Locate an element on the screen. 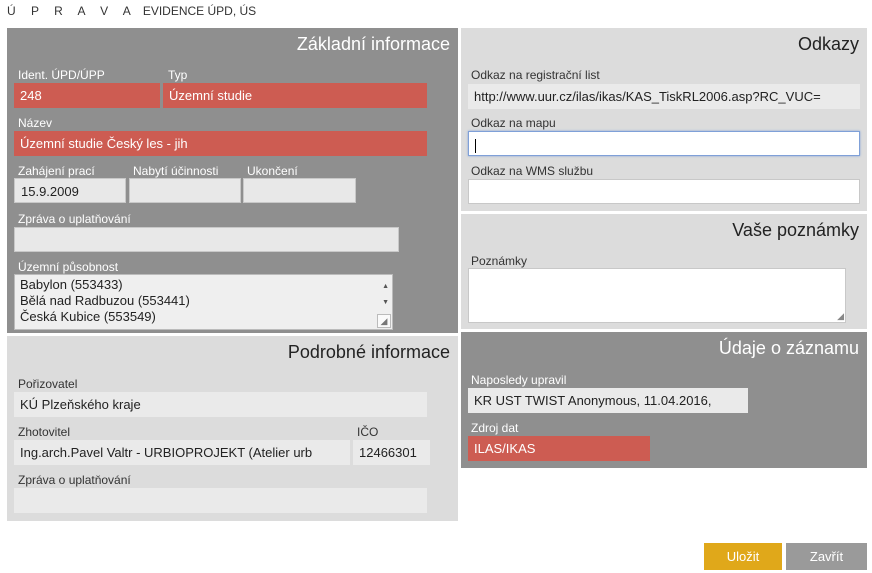  maker-label: Zhotovitel is located at coordinates (44, 432).